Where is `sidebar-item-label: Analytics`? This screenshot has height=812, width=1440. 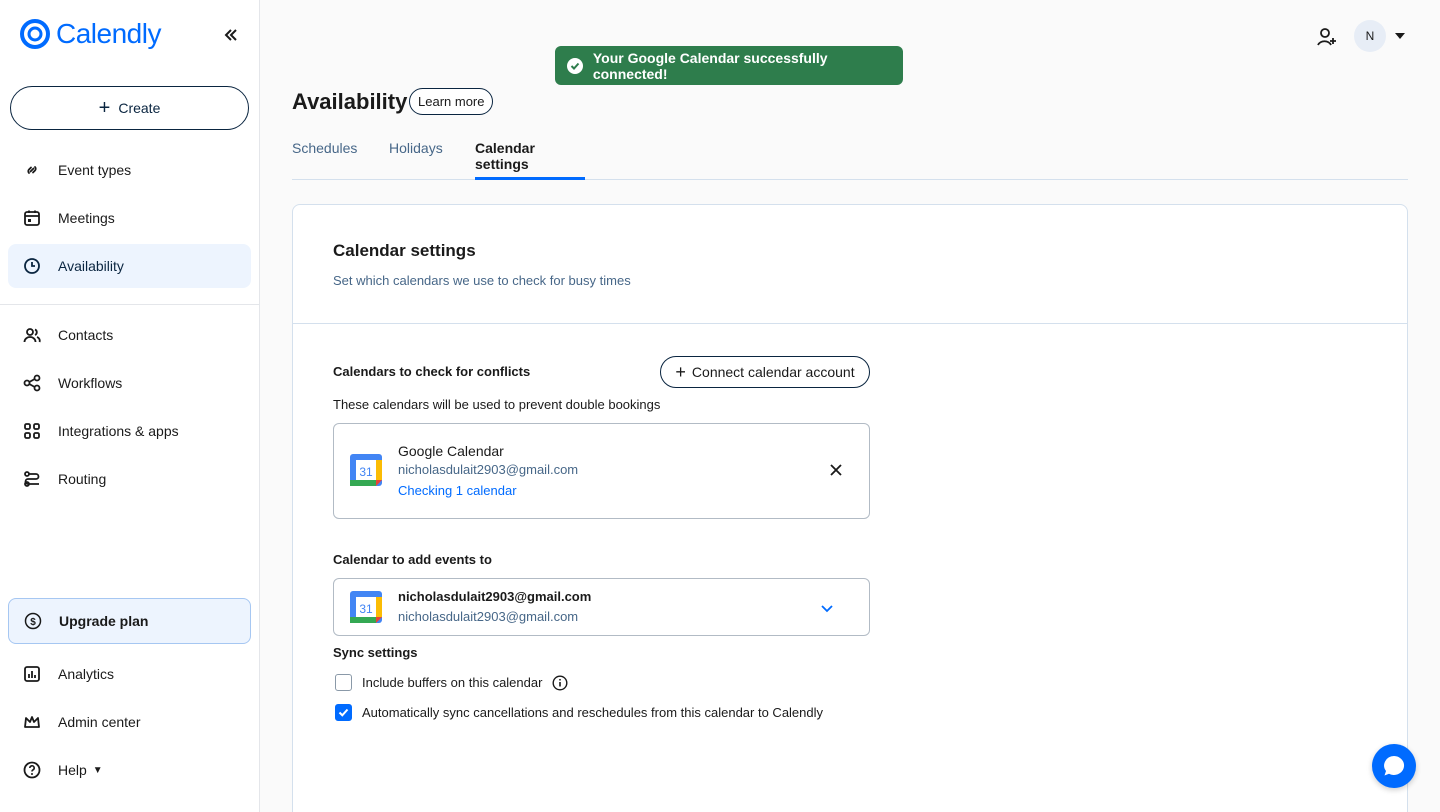 sidebar-item-label: Analytics is located at coordinates (86, 674).